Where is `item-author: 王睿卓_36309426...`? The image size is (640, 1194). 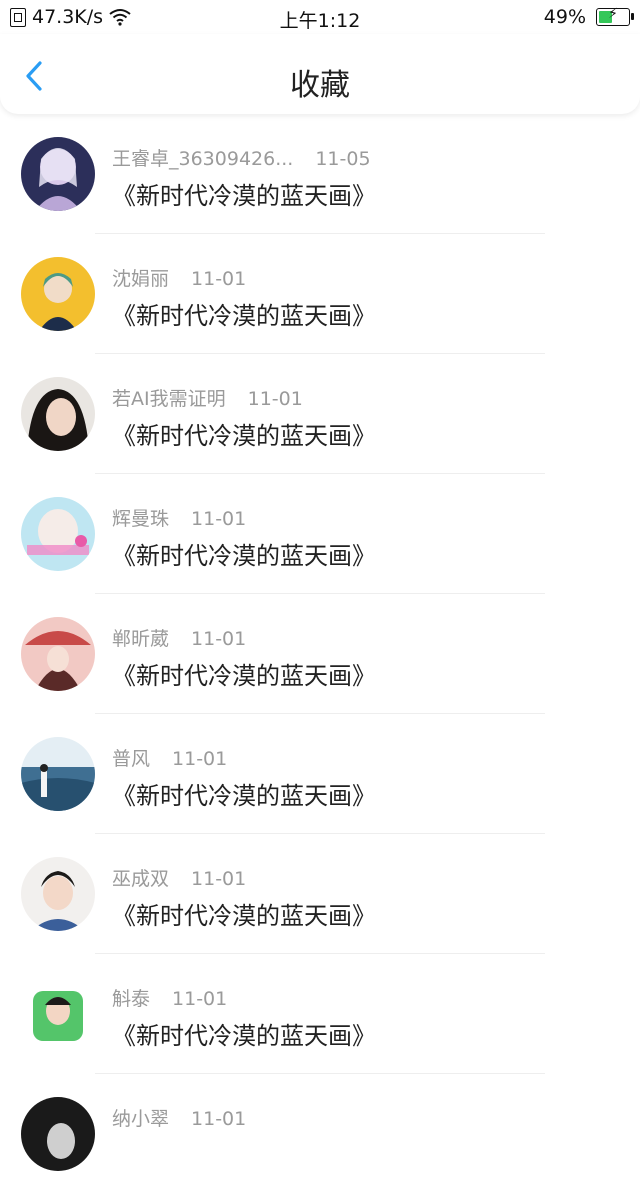
item-author: 王睿卓_36309426... is located at coordinates (203, 159).